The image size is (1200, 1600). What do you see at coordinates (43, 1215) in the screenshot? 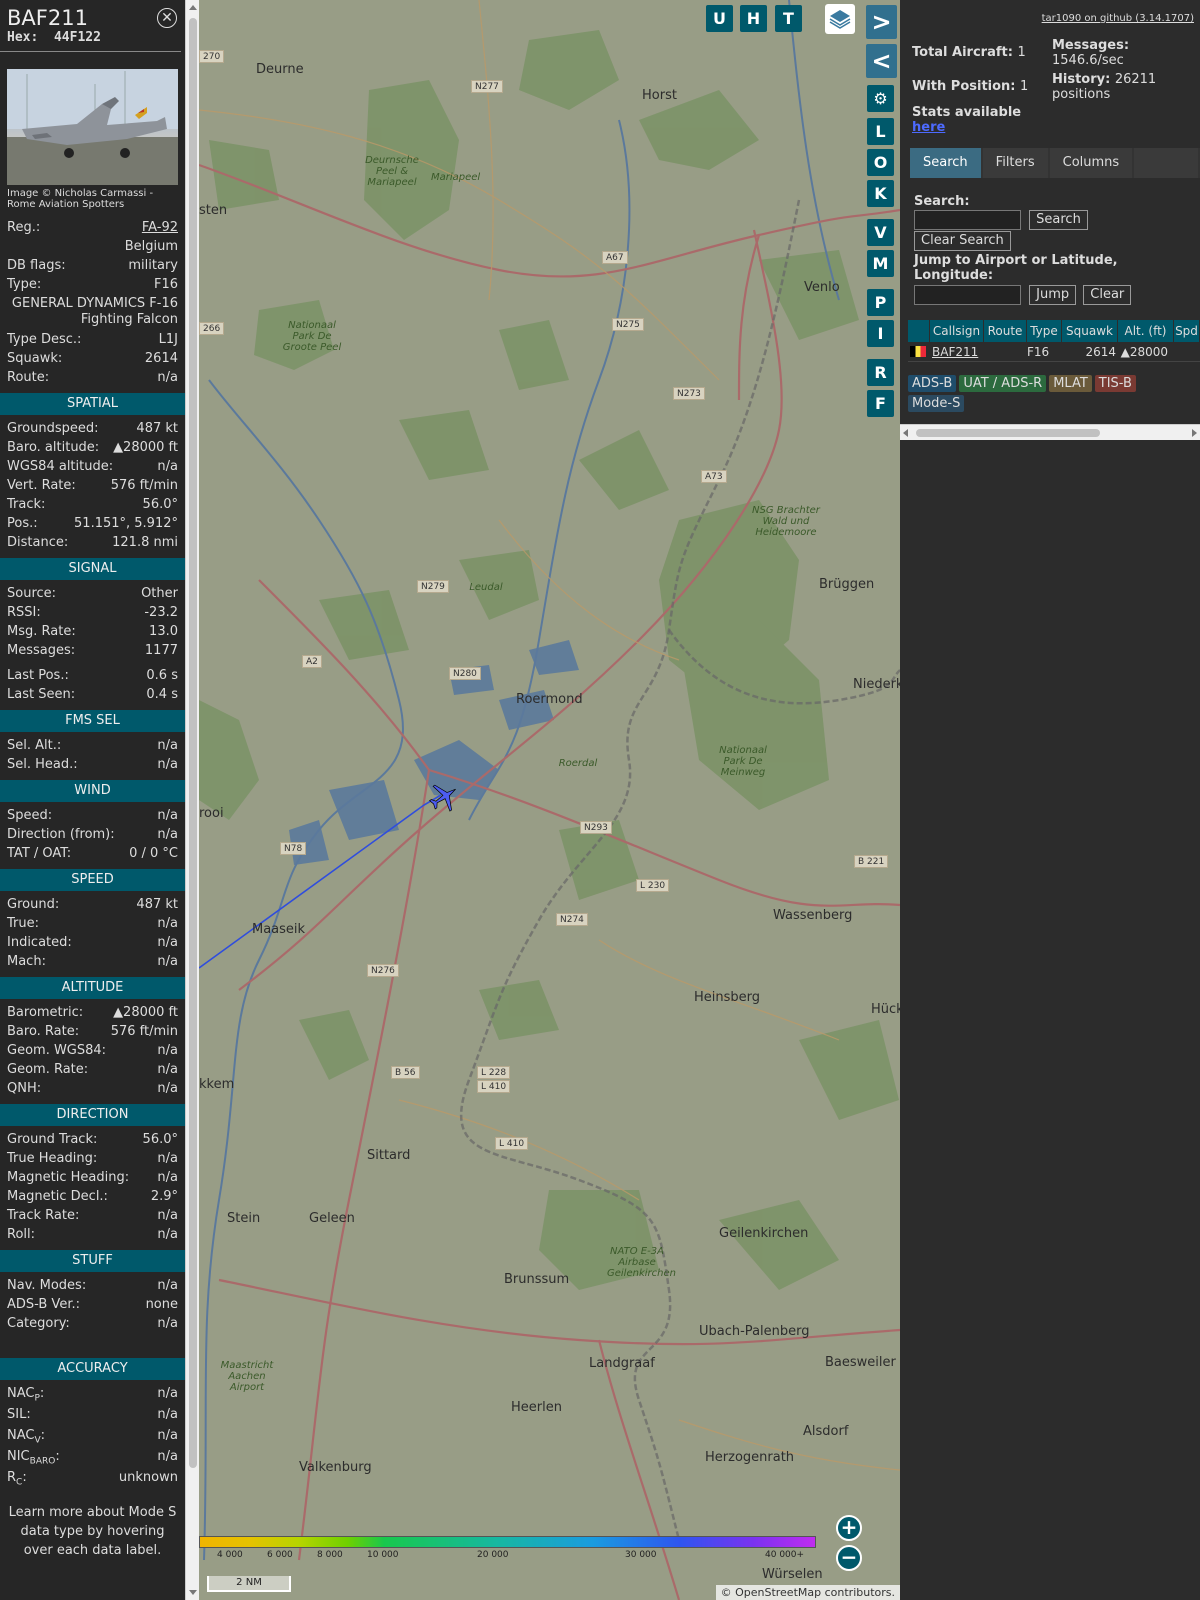
I see `info-row-label: Track Rate:` at bounding box center [43, 1215].